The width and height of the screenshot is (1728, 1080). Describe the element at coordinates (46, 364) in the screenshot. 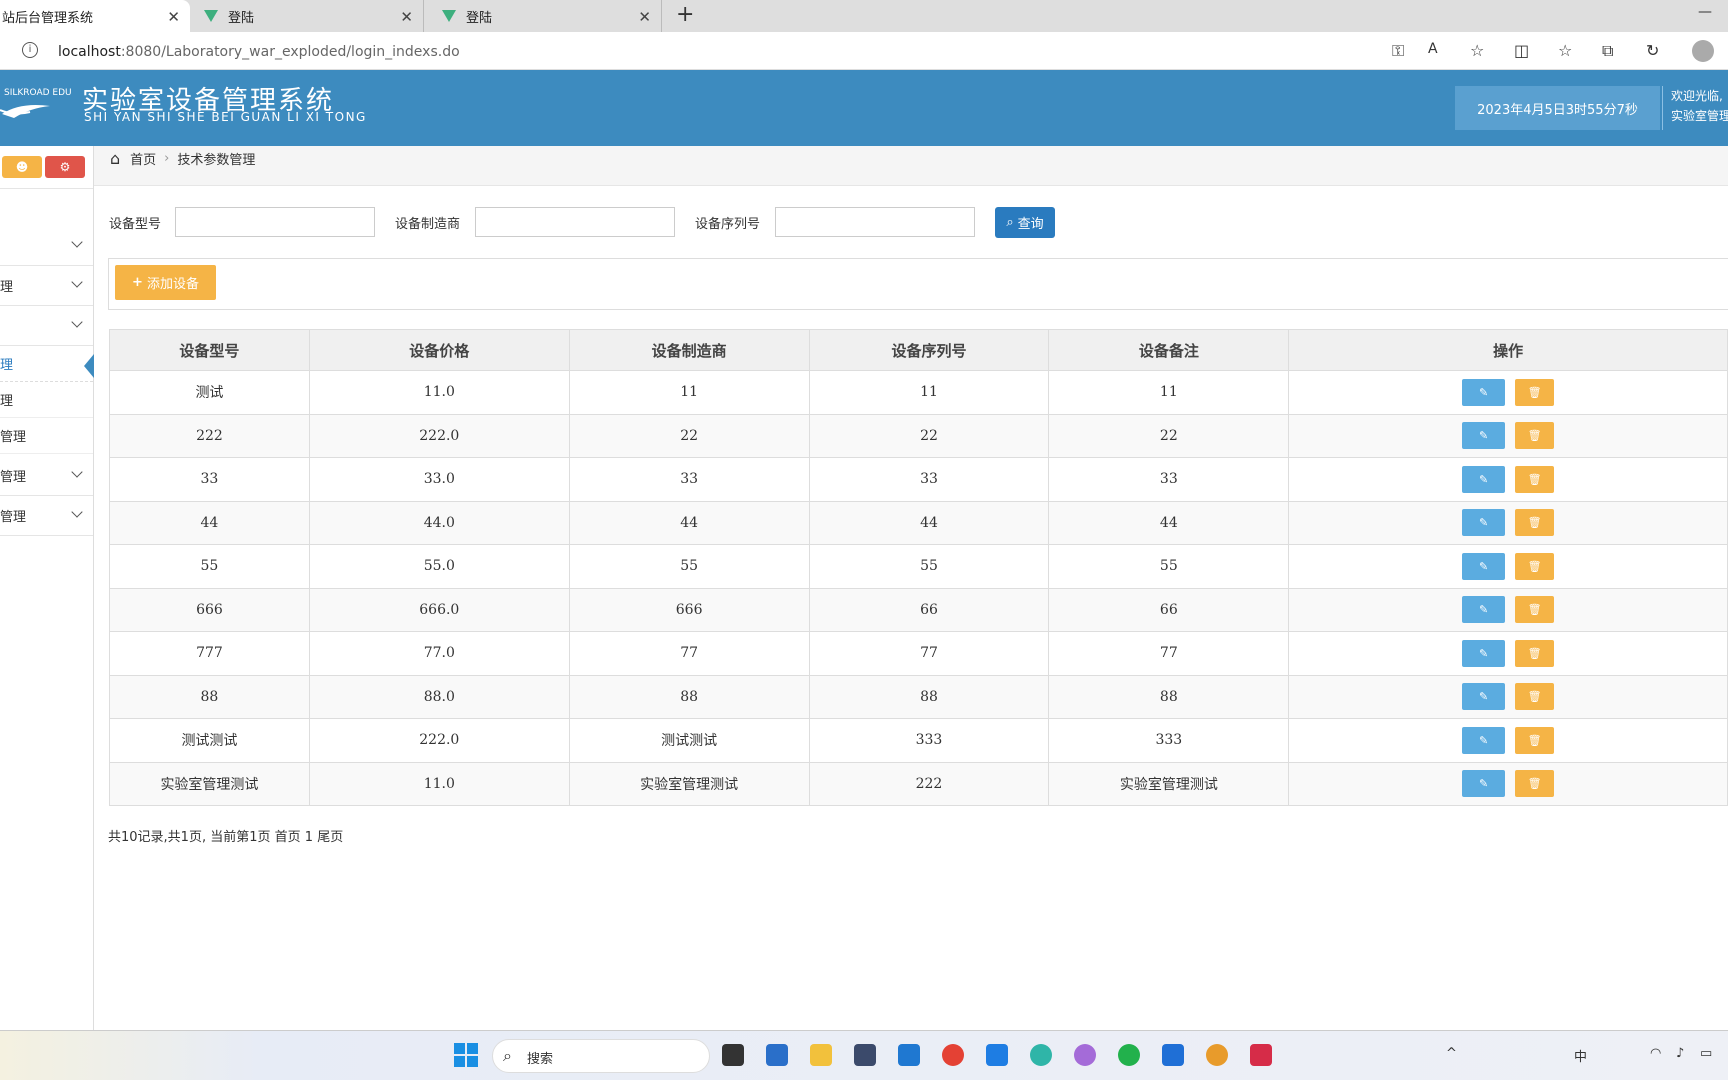

I see `sidebar-subitem-active: 理` at that location.